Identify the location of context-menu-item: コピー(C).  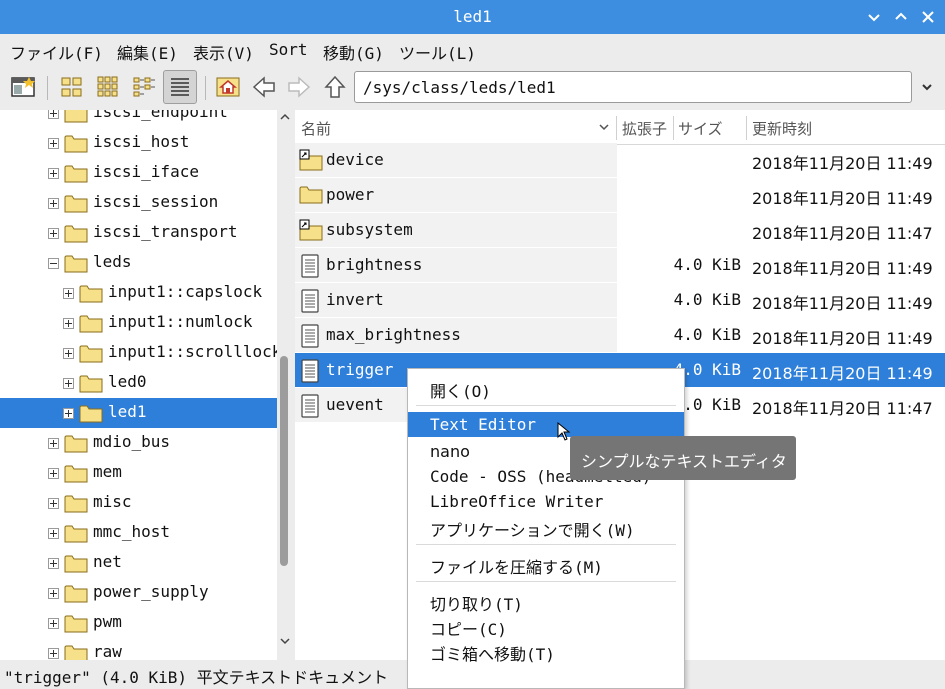
(546, 626).